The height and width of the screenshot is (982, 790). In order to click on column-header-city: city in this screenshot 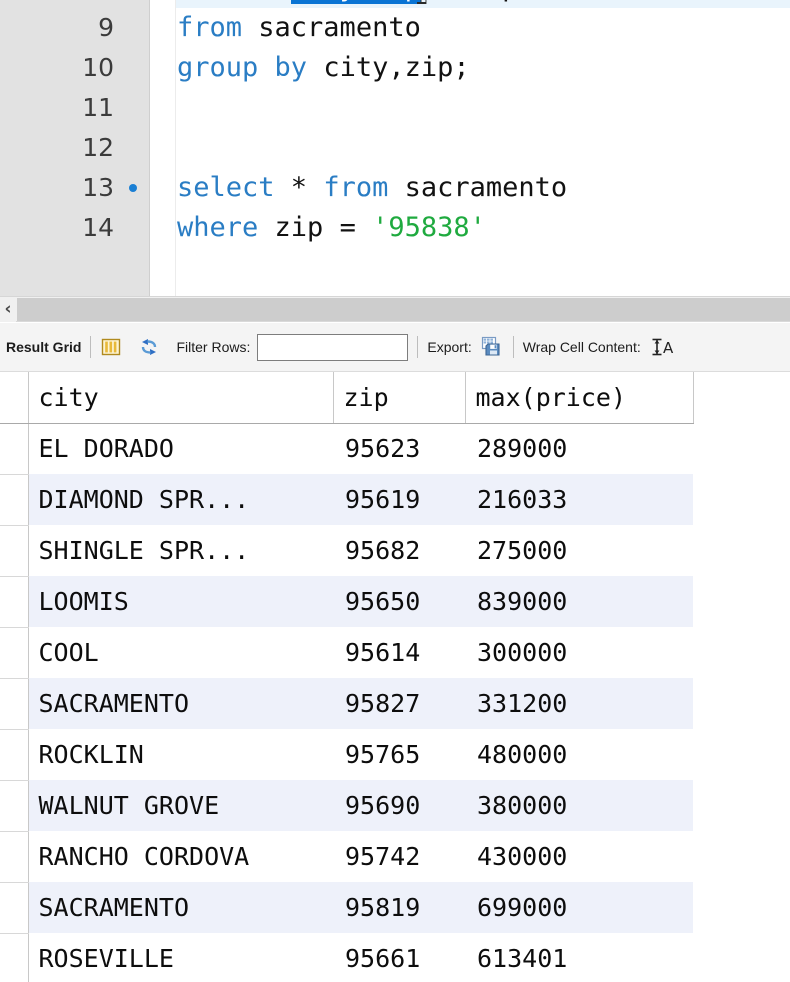, I will do `click(181, 398)`.